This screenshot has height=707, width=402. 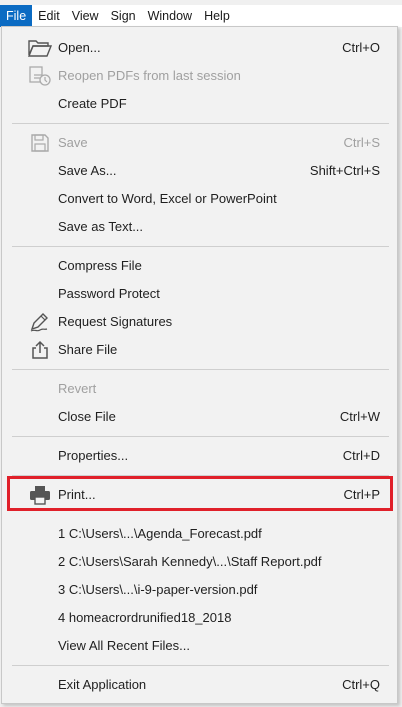 What do you see at coordinates (100, 265) in the screenshot?
I see `compress-label: Compress File` at bounding box center [100, 265].